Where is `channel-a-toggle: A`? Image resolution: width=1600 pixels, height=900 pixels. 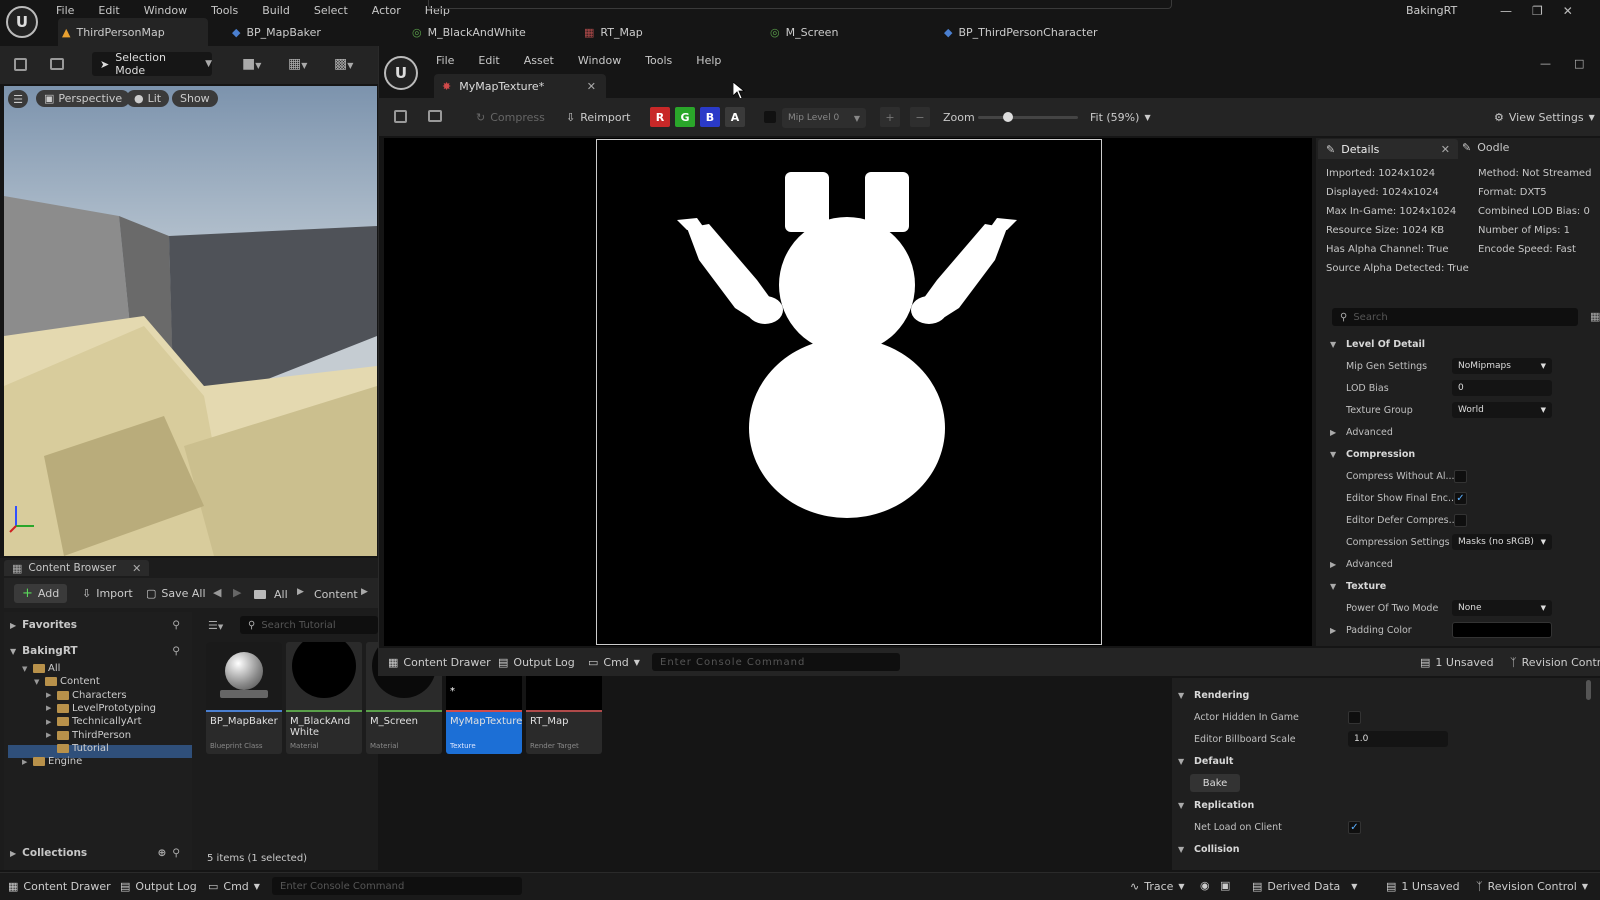 channel-a-toggle: A is located at coordinates (735, 117).